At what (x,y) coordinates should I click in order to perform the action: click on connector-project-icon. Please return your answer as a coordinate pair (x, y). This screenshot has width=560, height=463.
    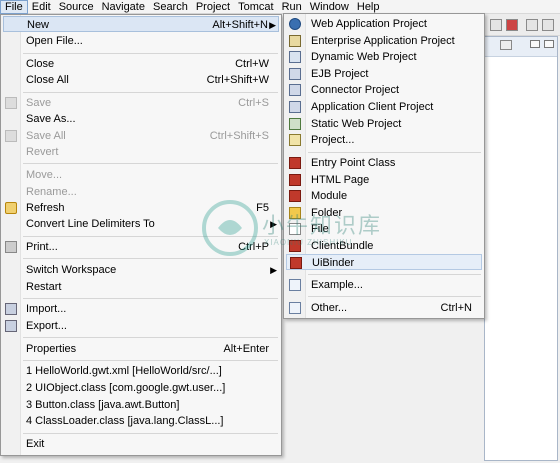
    Looking at the image, I should click on (295, 90).